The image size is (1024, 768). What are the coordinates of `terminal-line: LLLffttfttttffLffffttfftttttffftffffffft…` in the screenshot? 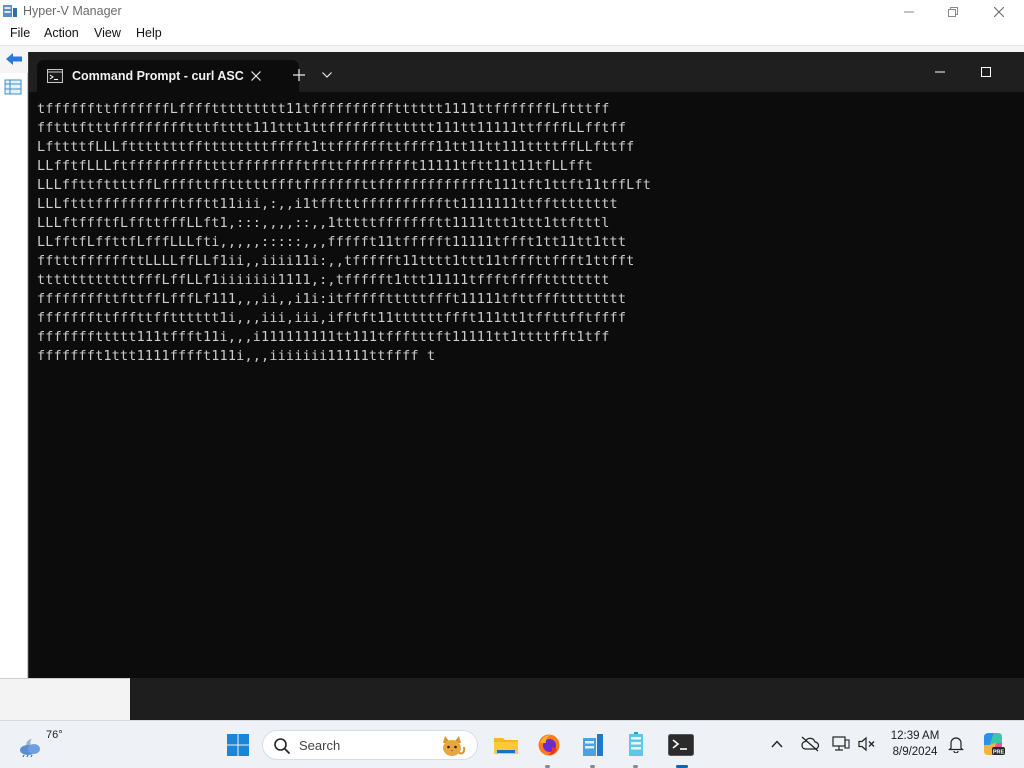 It's located at (344, 185).